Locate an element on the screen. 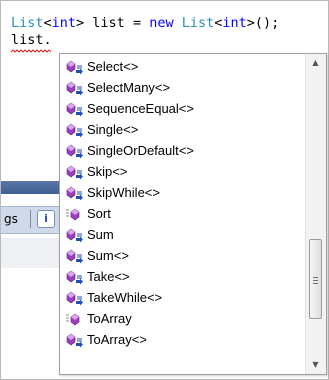  completion-item: ToArray<> is located at coordinates (183, 339).